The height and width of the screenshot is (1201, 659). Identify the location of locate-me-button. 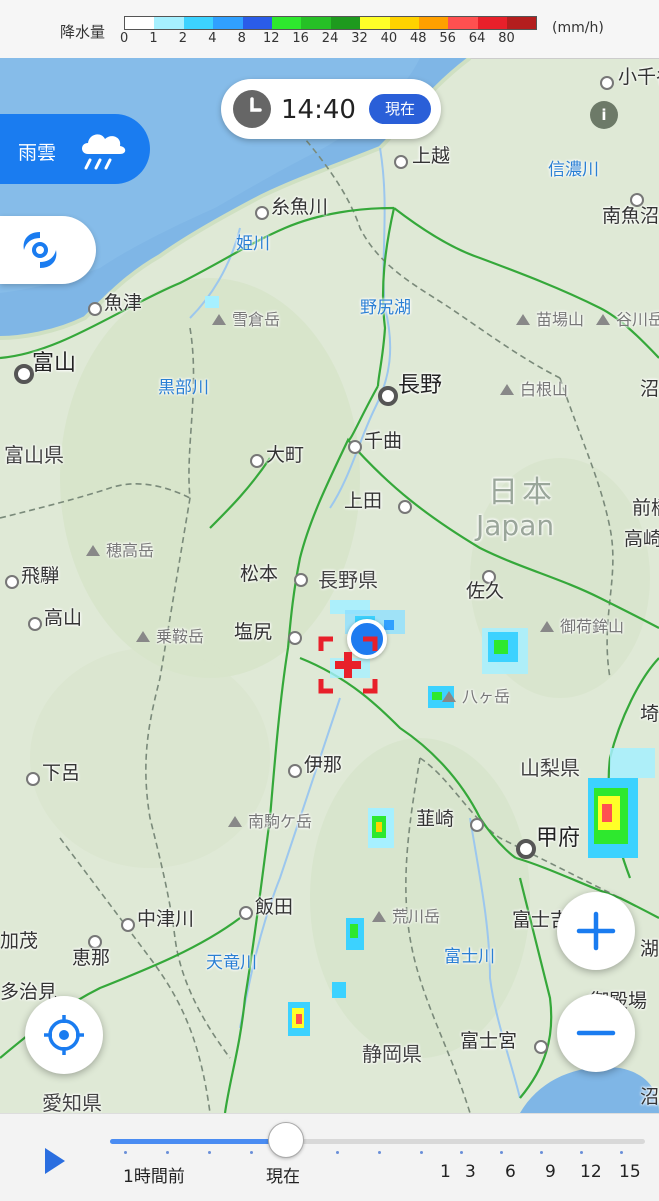
(64, 1035).